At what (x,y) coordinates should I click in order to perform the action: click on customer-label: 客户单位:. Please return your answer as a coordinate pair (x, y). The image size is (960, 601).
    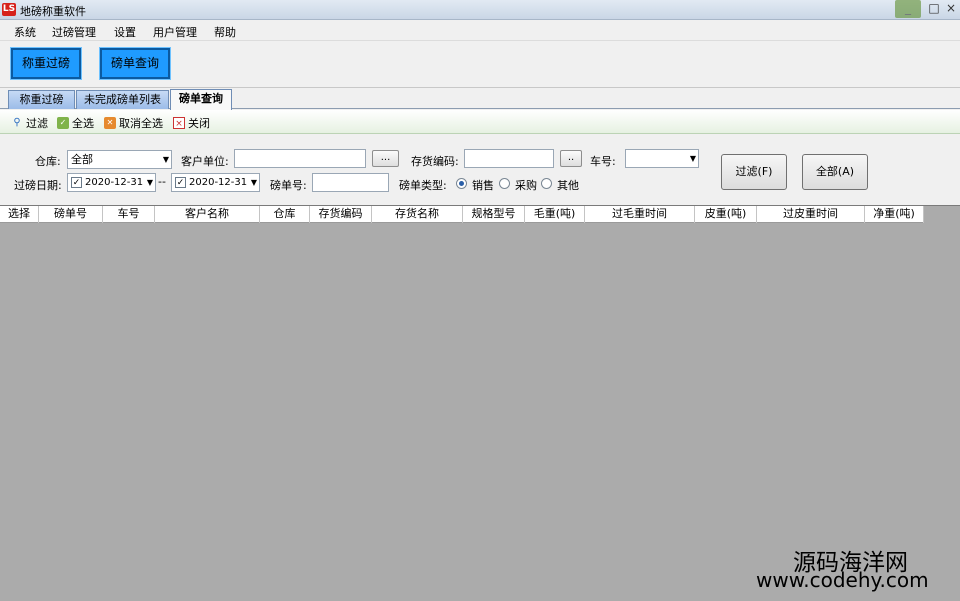
    Looking at the image, I should click on (205, 161).